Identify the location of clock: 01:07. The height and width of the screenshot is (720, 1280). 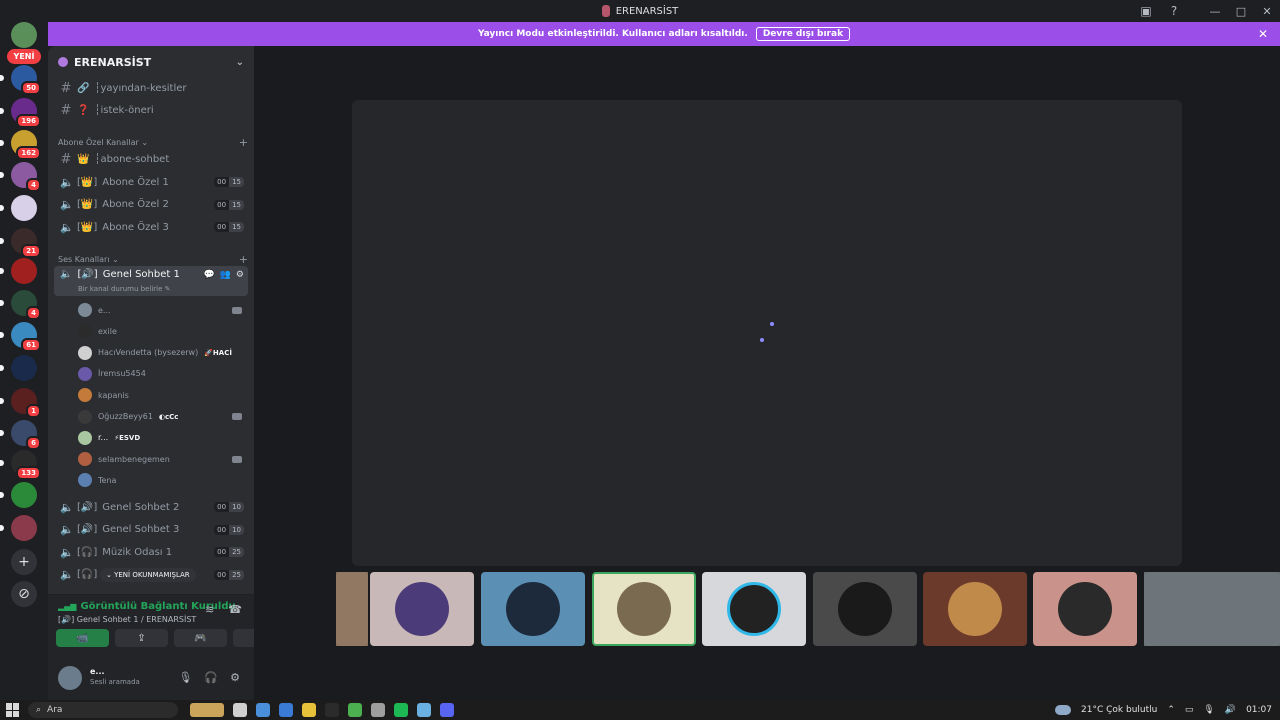
(1259, 710).